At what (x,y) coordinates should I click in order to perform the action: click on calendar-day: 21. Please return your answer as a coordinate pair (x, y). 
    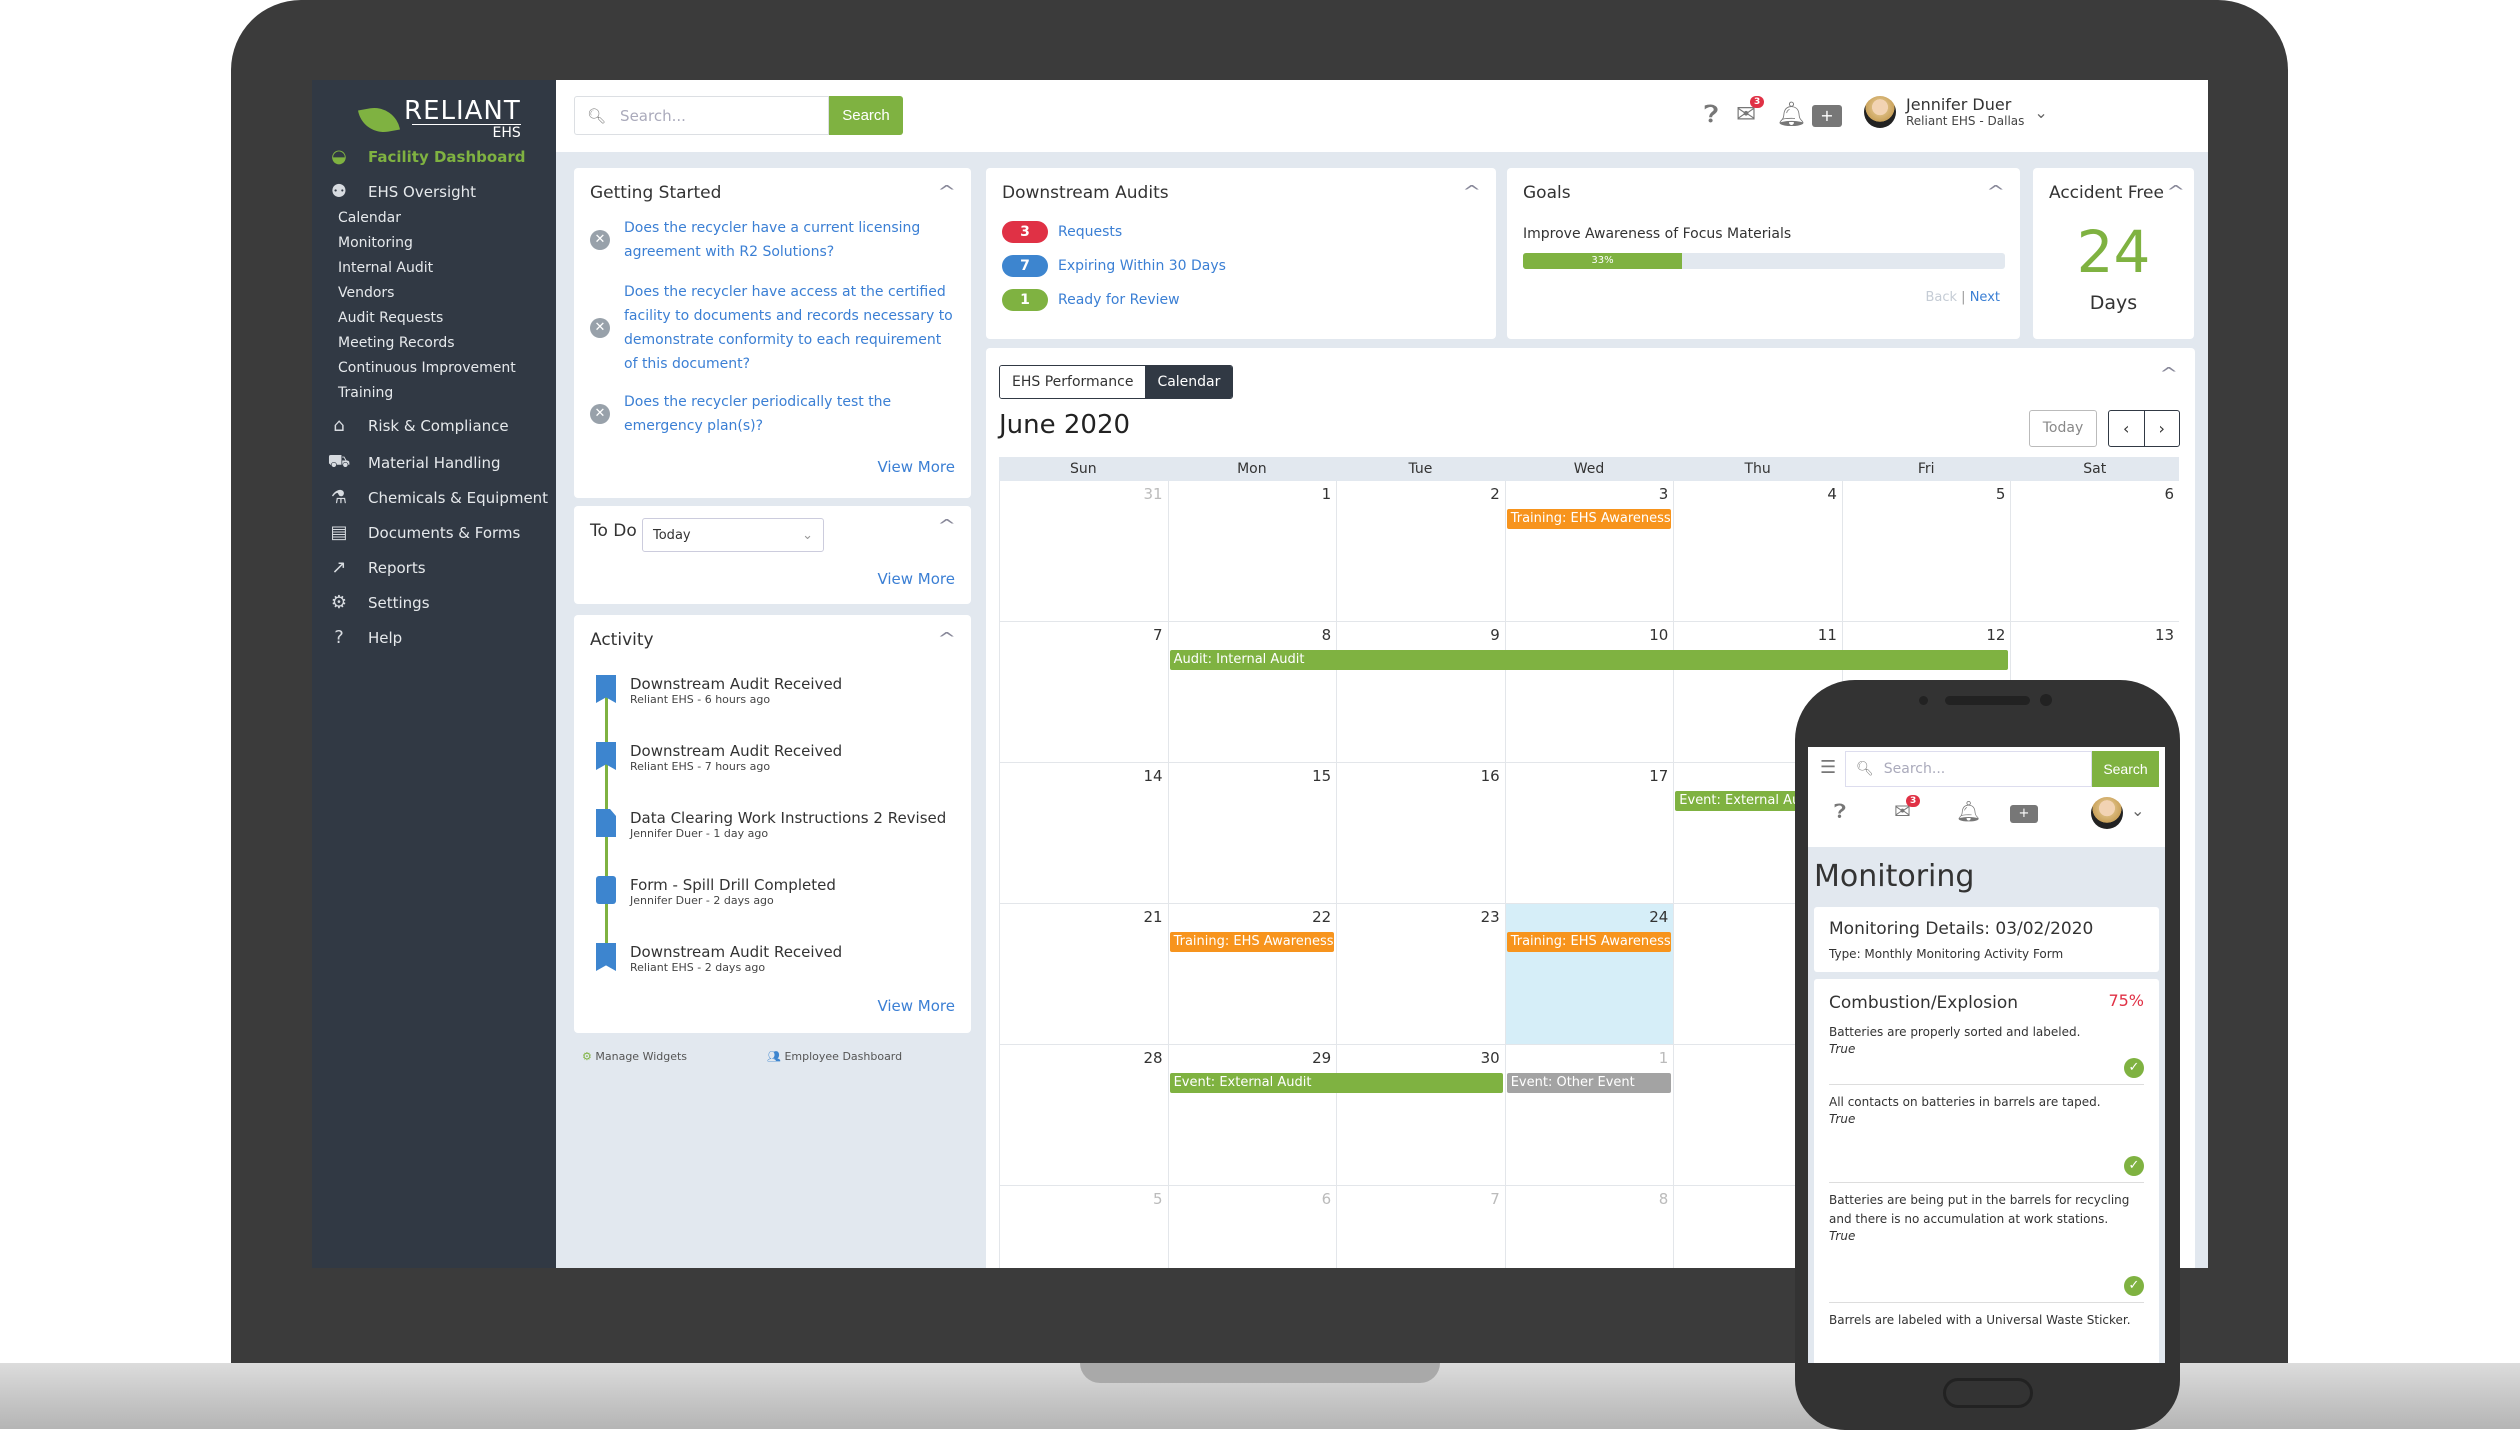
    Looking at the image, I should click on (1083, 974).